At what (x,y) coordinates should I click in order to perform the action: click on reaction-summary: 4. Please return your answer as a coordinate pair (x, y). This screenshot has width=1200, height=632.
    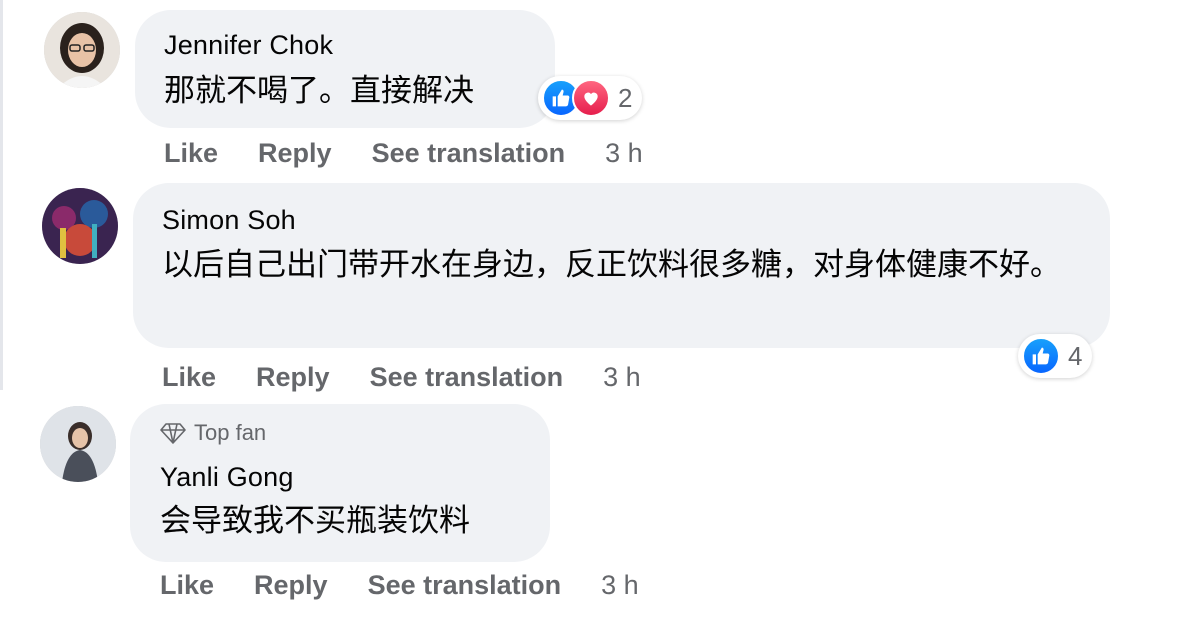
    Looking at the image, I should click on (1055, 356).